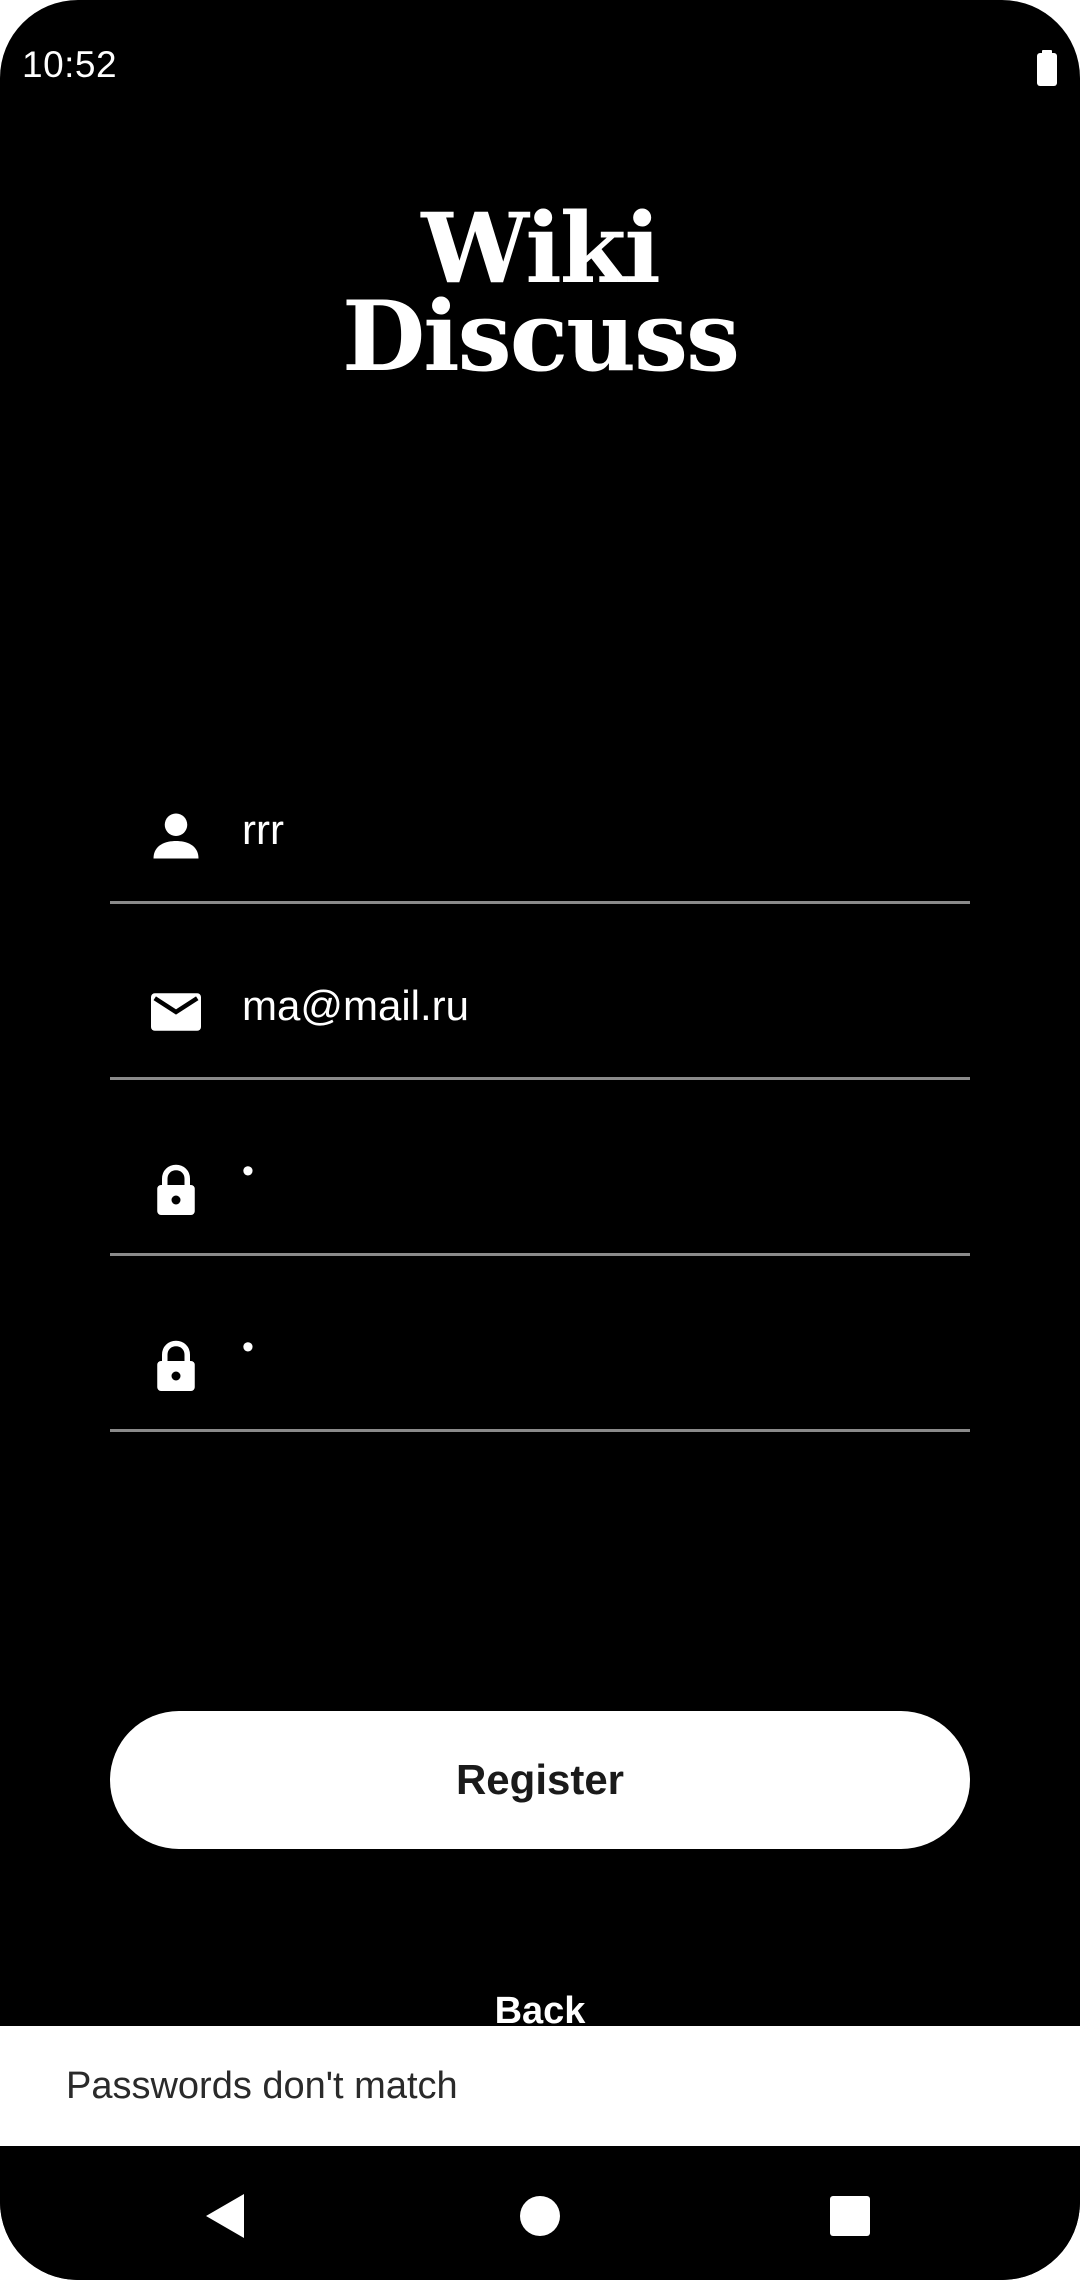 The height and width of the screenshot is (2280, 1080). Describe the element at coordinates (262, 2085) in the screenshot. I see `snackbar-message: Passwords don't match` at that location.